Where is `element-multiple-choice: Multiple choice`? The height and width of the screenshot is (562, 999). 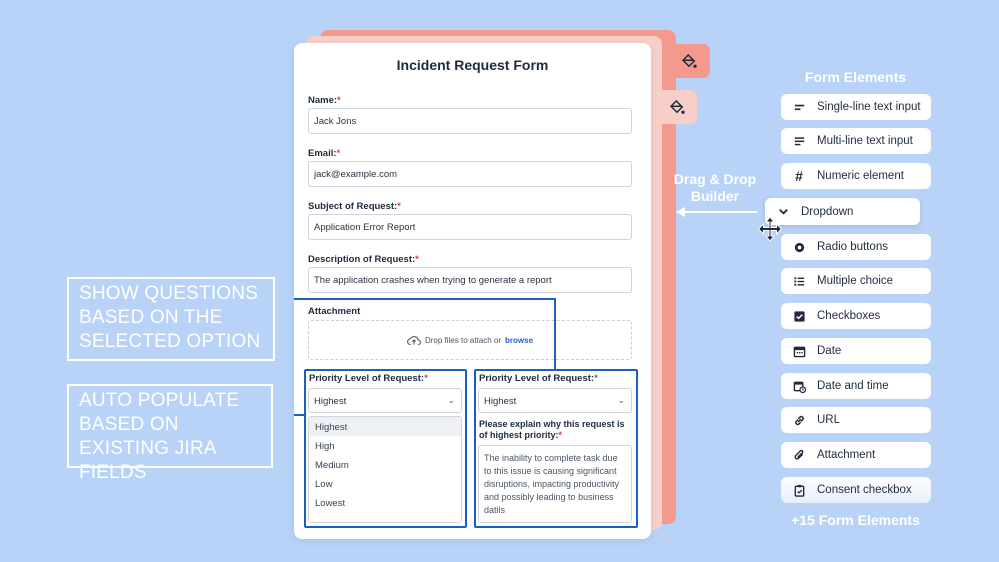 element-multiple-choice: Multiple choice is located at coordinates (856, 281).